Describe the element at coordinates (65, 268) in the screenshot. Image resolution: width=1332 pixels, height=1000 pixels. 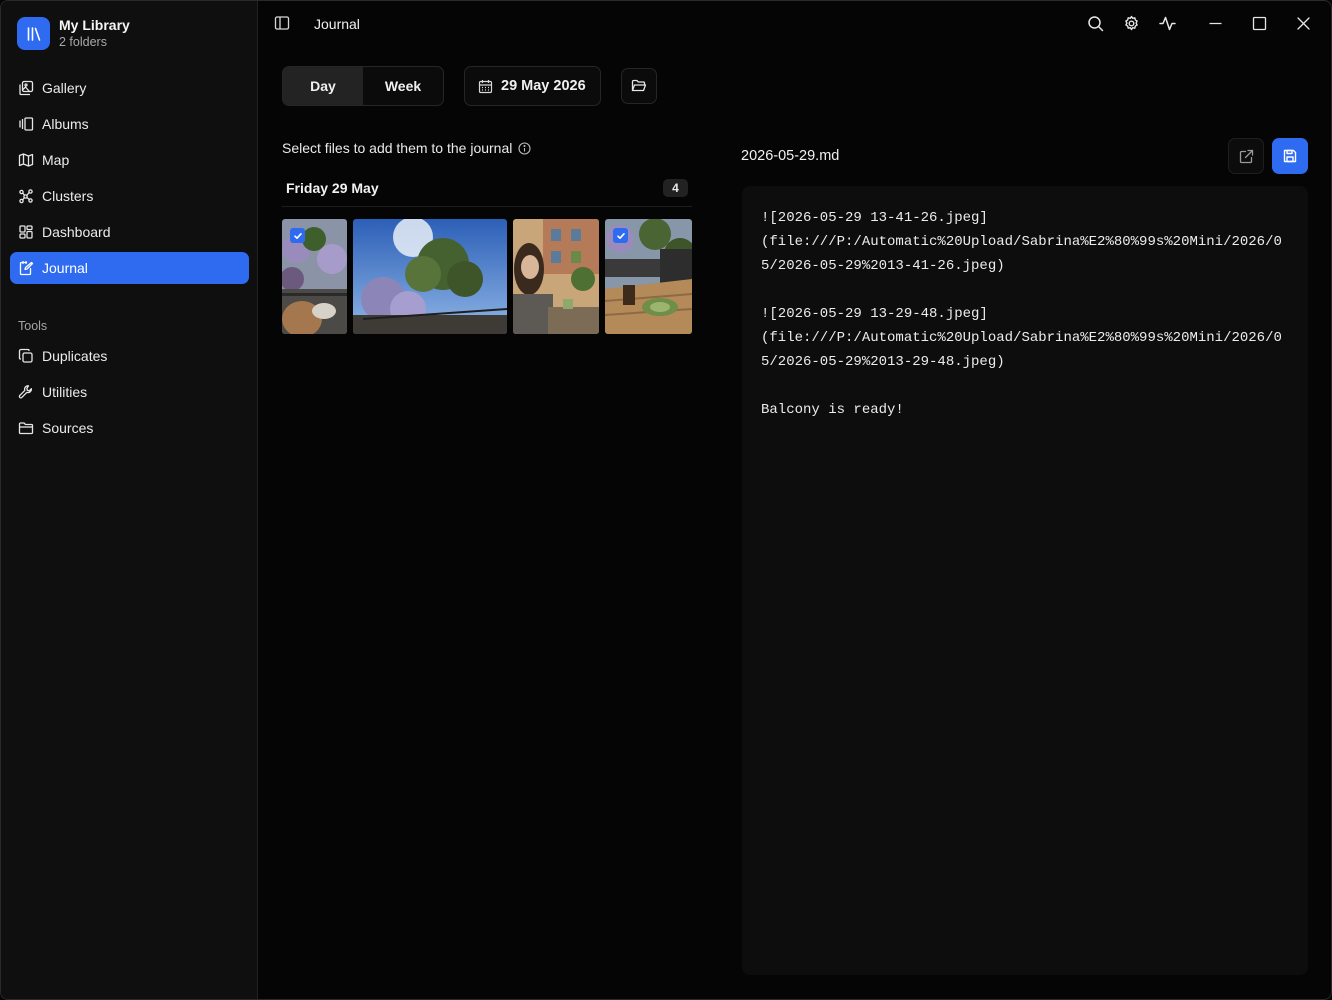
I see `sidebar-item-label: Journal` at that location.